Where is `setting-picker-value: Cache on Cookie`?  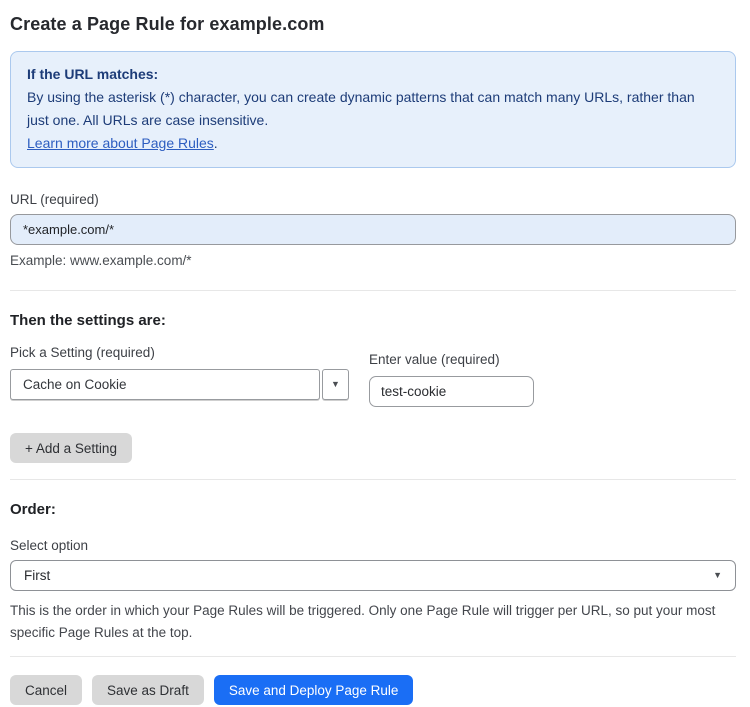 setting-picker-value: Cache on Cookie is located at coordinates (165, 384).